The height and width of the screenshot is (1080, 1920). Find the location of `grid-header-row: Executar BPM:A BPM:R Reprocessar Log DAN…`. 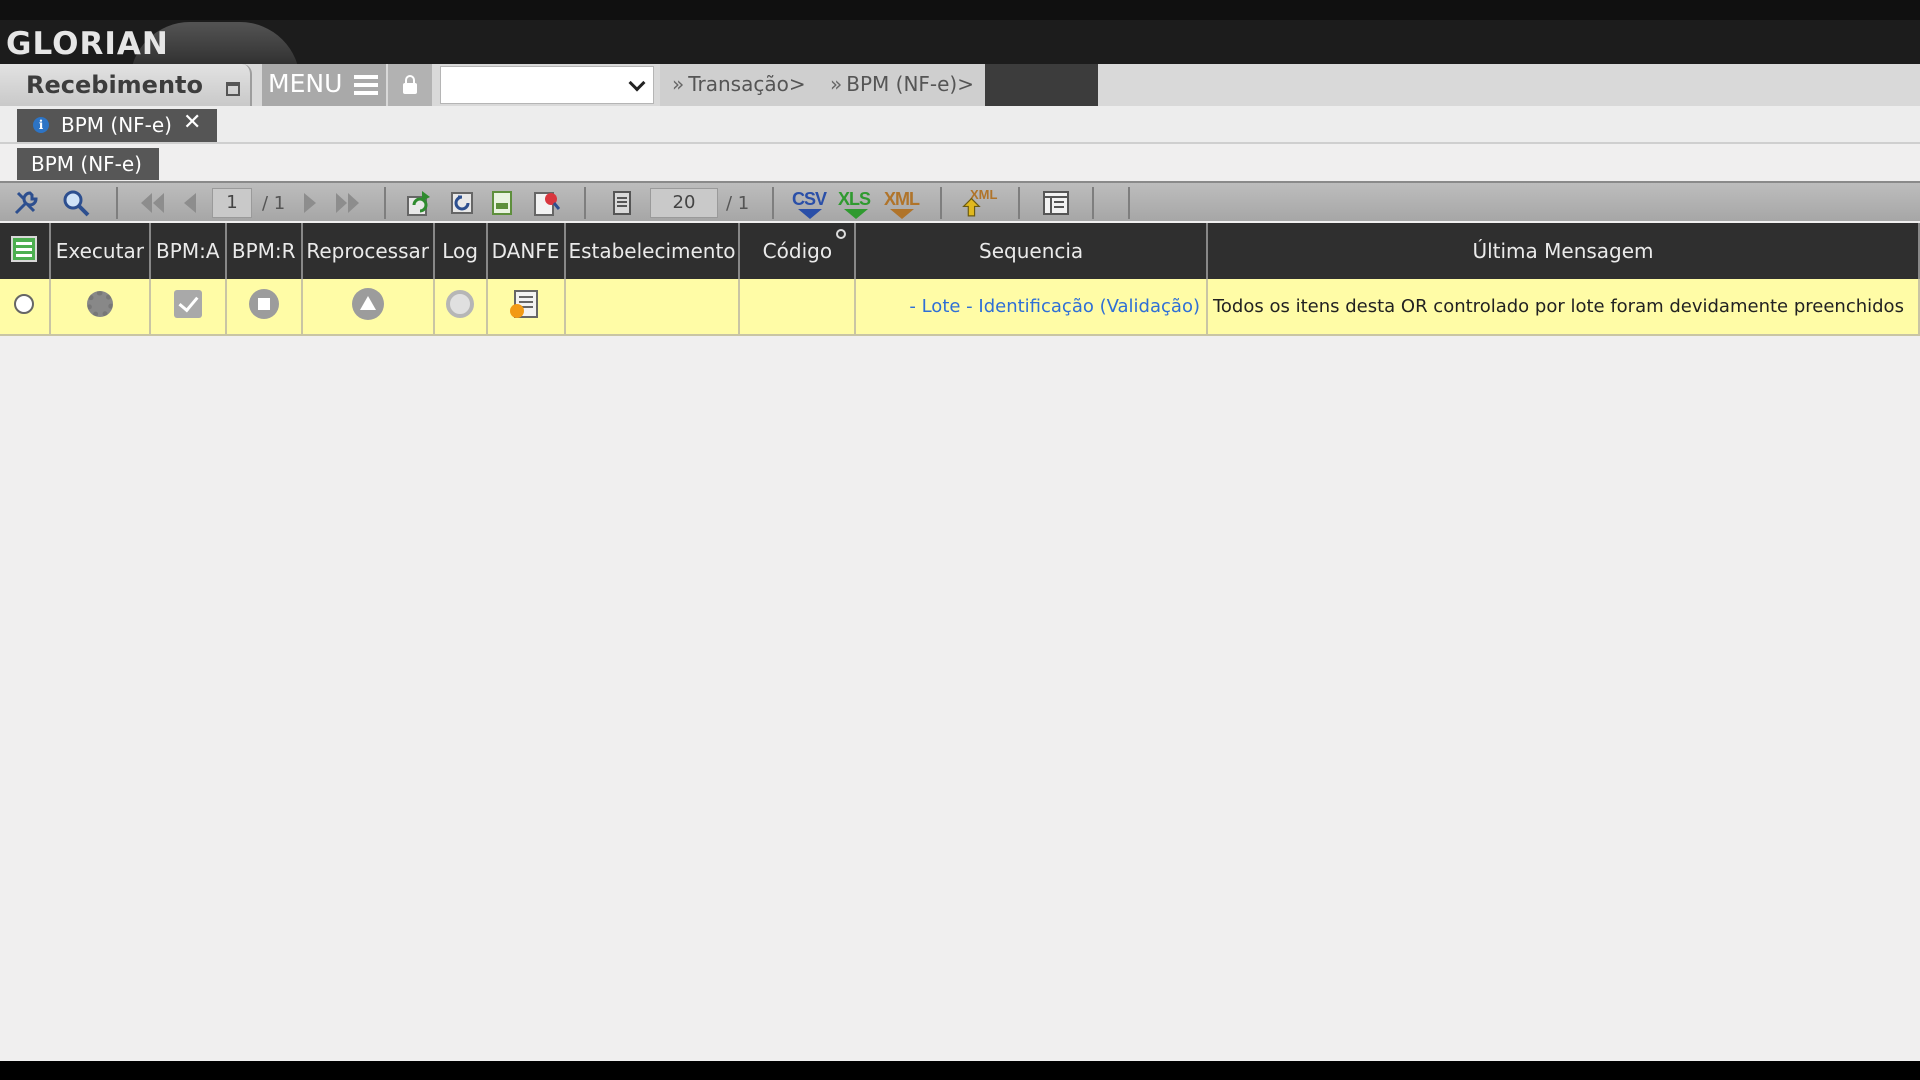

grid-header-row: Executar BPM:A BPM:R Reprocessar Log DAN… is located at coordinates (960, 251).